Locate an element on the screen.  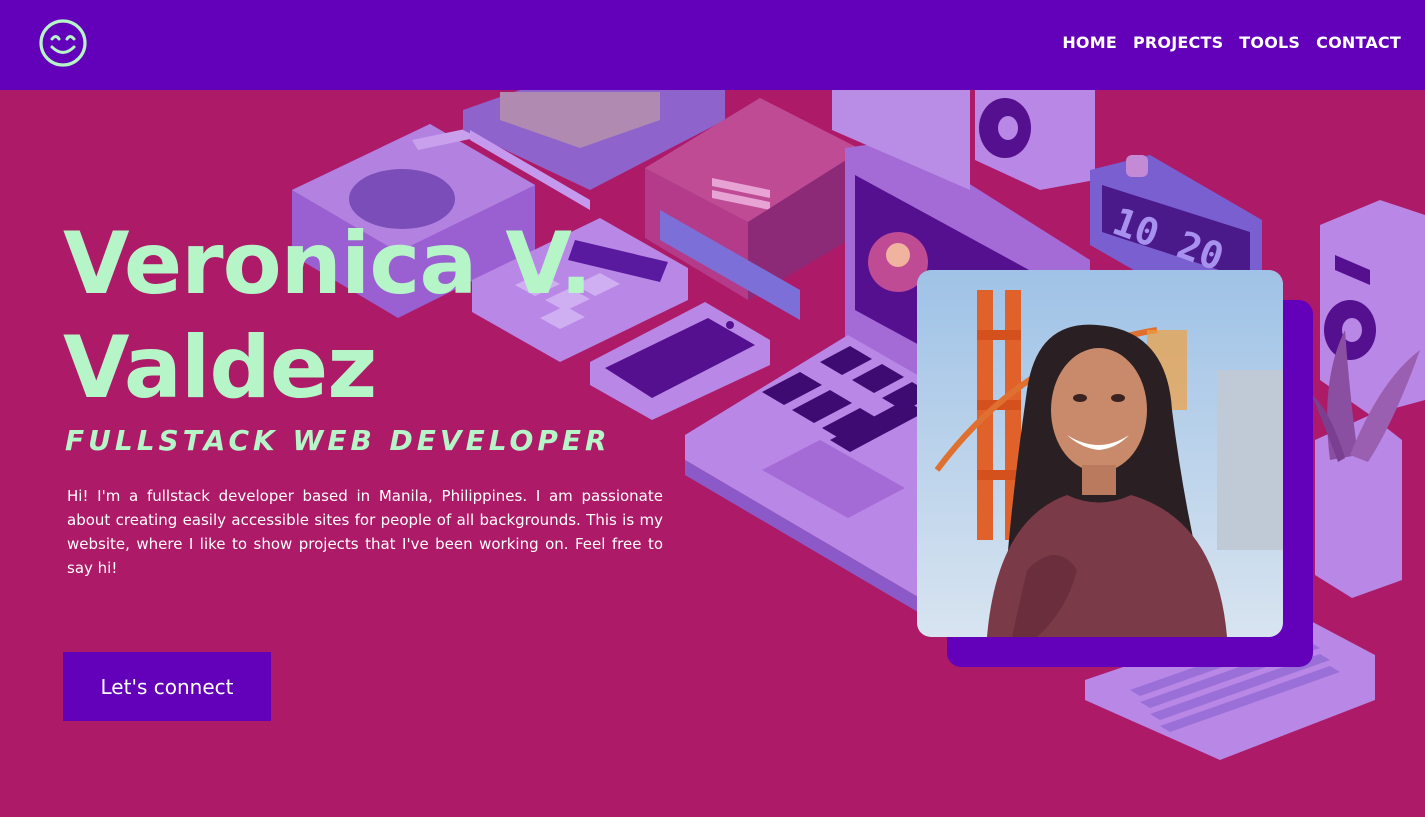
main-nav: HOME PROJECTS TOOLS CONTACT is located at coordinates (1231, 42).